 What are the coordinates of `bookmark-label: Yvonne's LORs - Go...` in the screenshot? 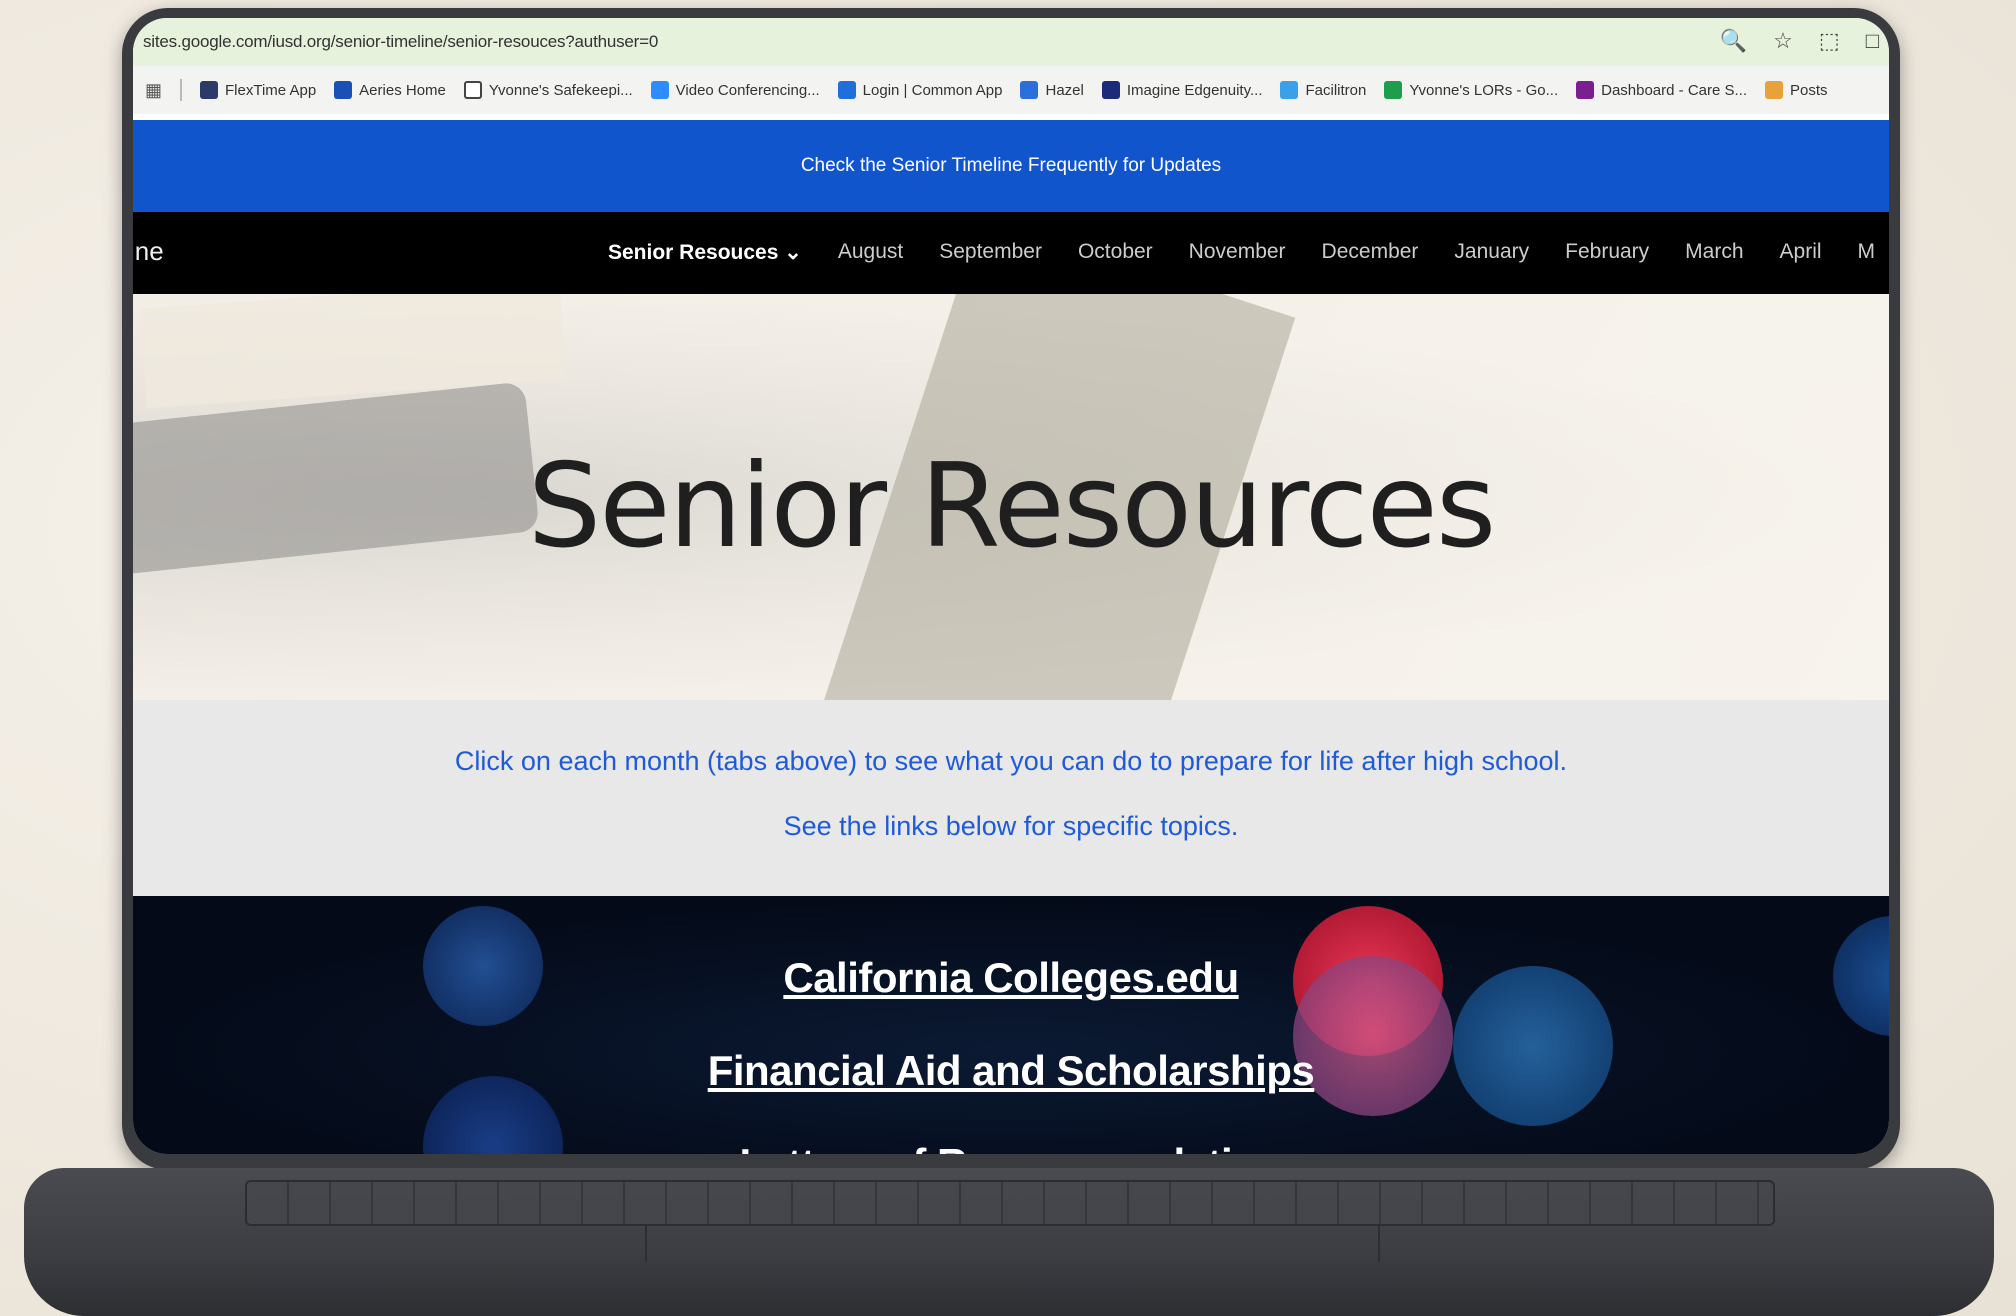 It's located at (1484, 90).